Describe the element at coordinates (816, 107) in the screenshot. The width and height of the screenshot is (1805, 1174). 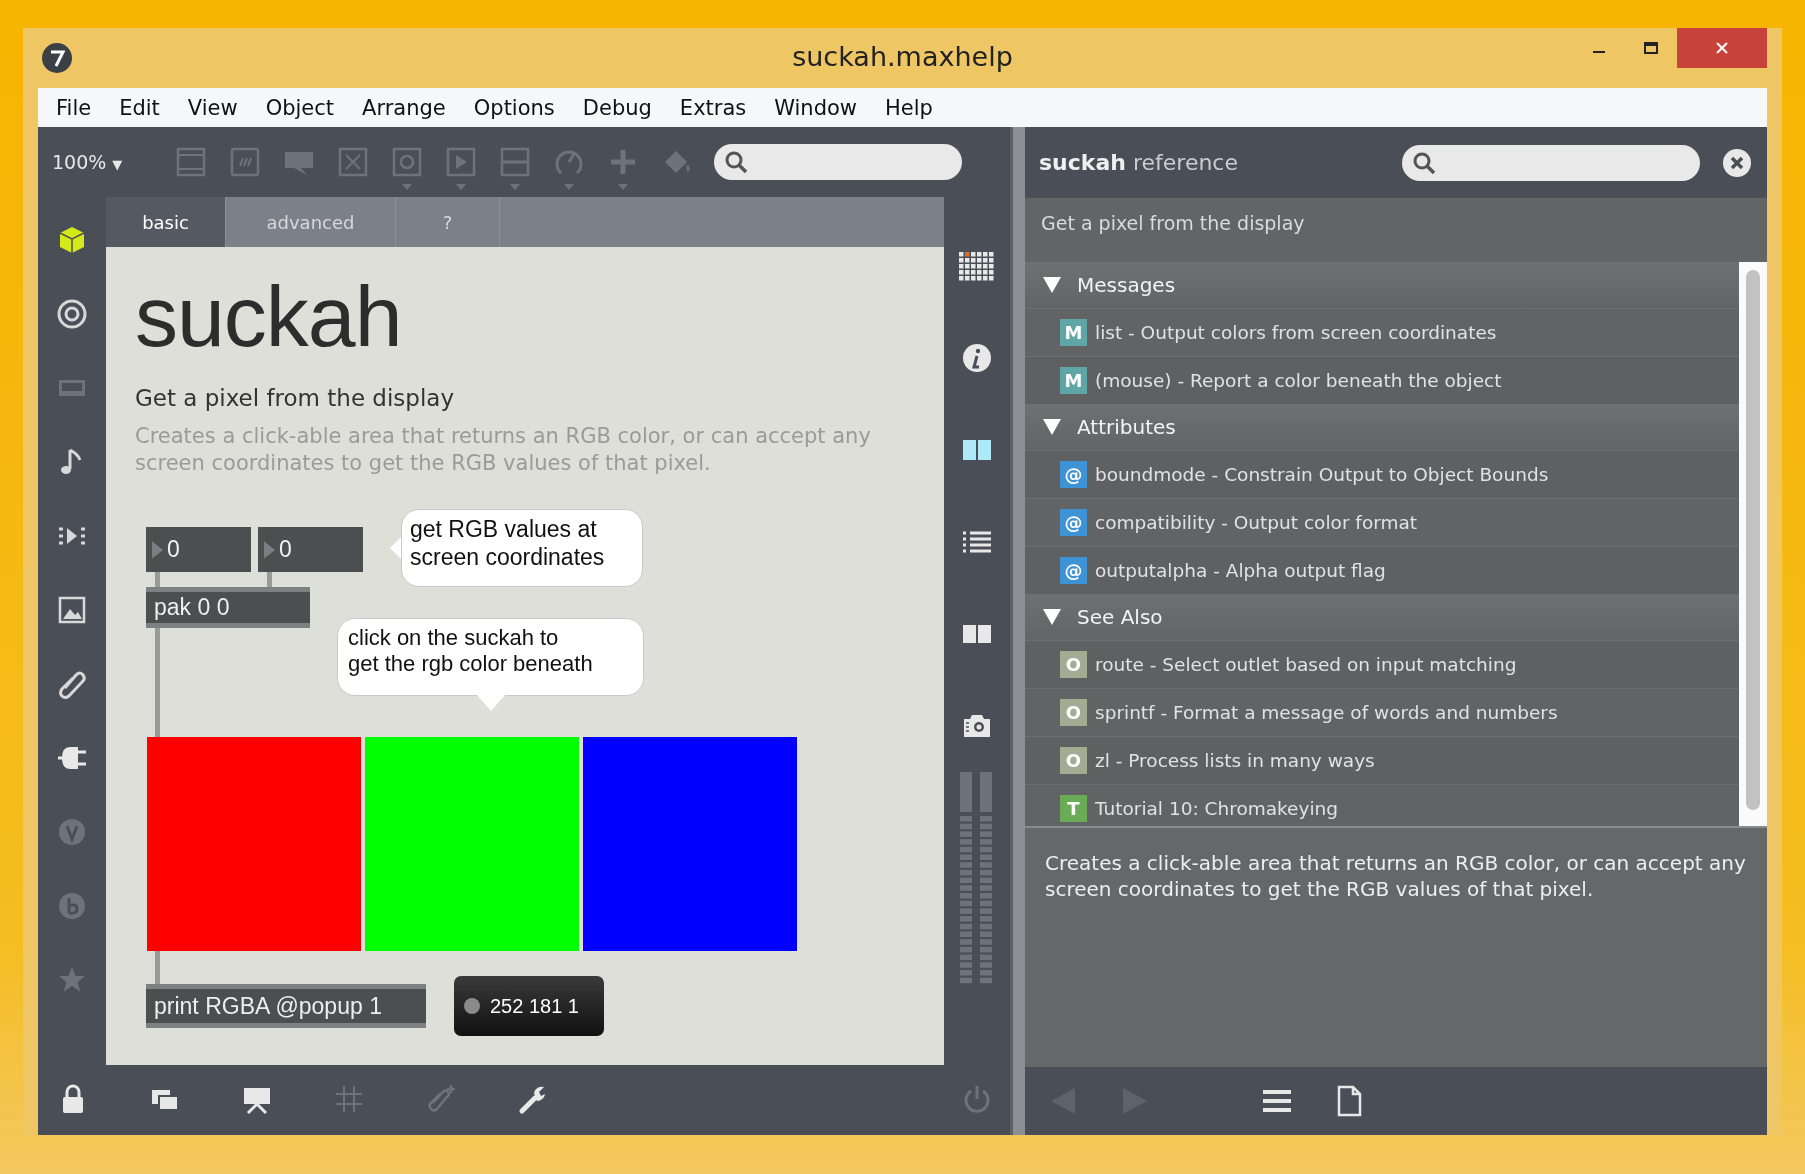
I see `menu-item: Window` at that location.